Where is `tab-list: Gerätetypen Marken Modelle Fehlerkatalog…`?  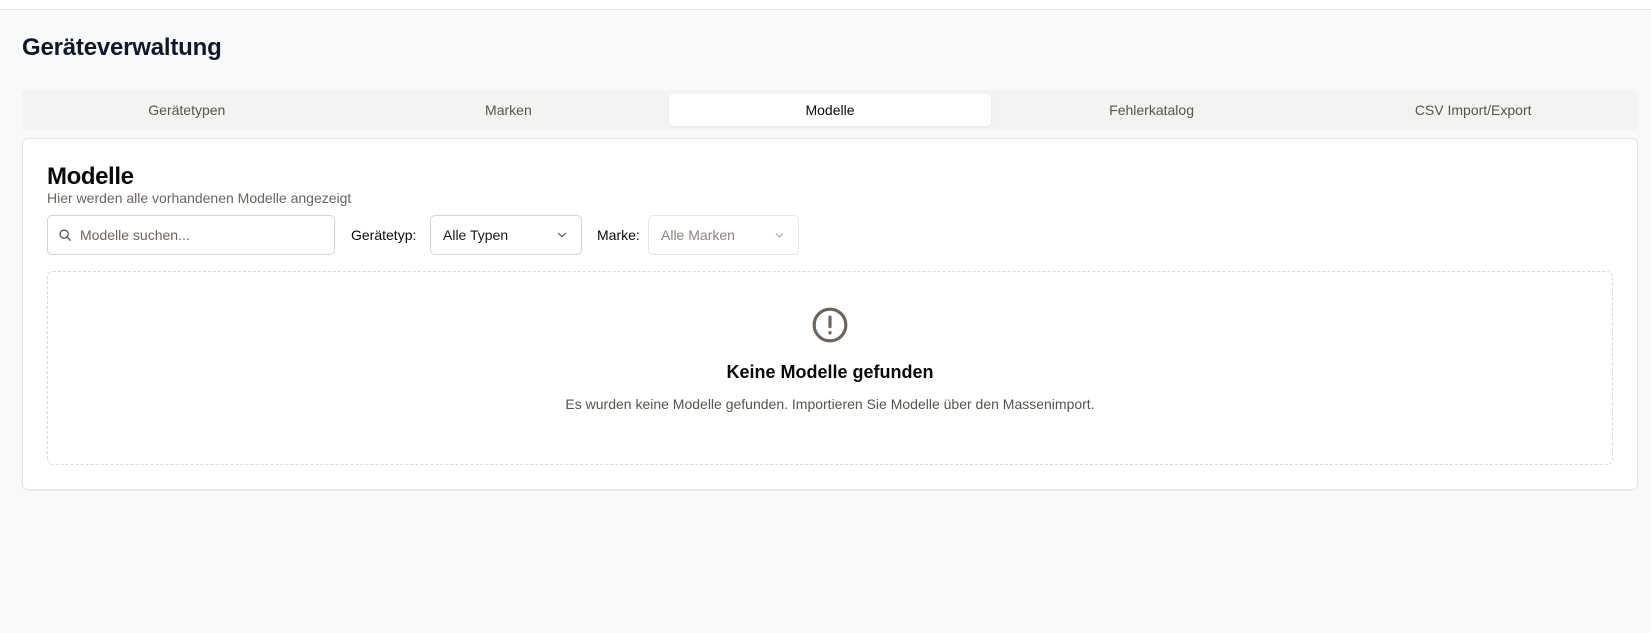
tab-list: Gerätetypen Marken Modelle Fehlerkatalog… is located at coordinates (830, 110).